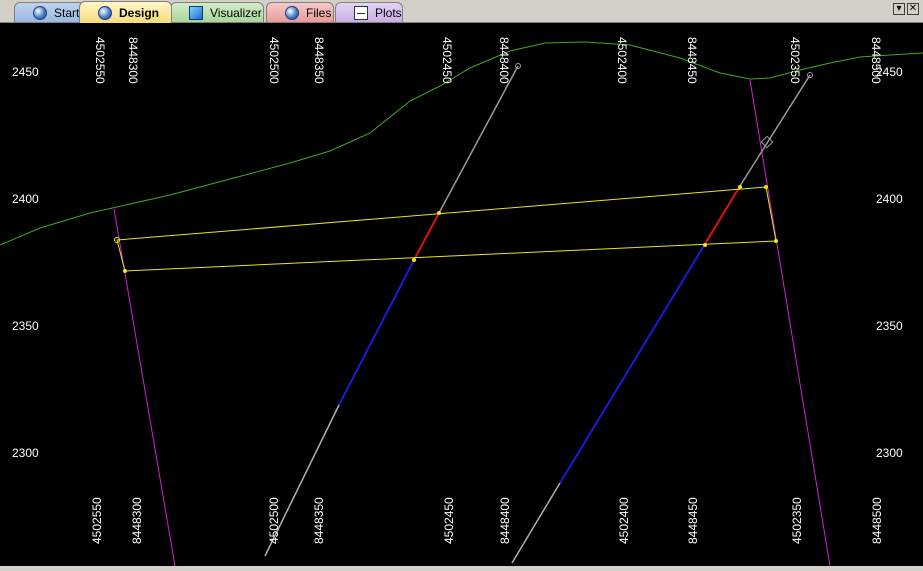 The height and width of the screenshot is (571, 923). I want to click on tab-menu-button: ▾, so click(899, 9).